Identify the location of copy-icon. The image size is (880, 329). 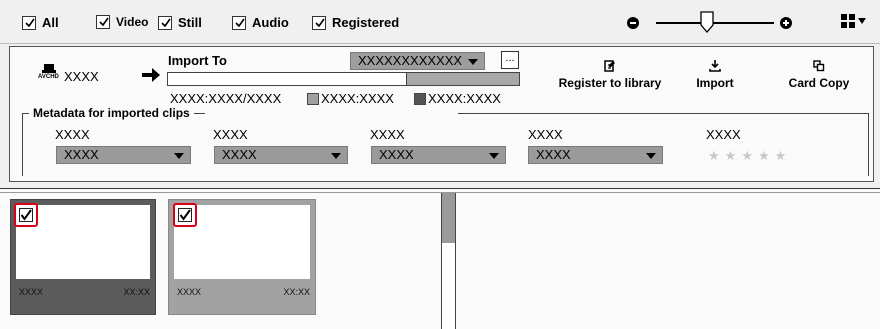
(819, 66).